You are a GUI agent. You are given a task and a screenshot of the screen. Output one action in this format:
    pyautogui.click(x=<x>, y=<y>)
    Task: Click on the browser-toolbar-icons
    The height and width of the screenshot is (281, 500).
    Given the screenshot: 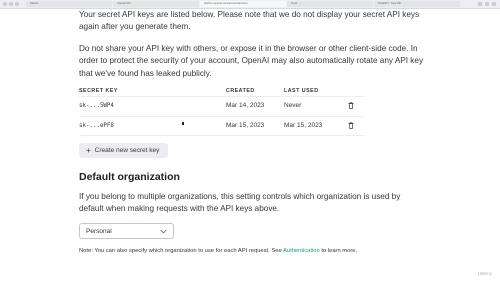 What is the action you would take?
    pyautogui.click(x=487, y=4)
    